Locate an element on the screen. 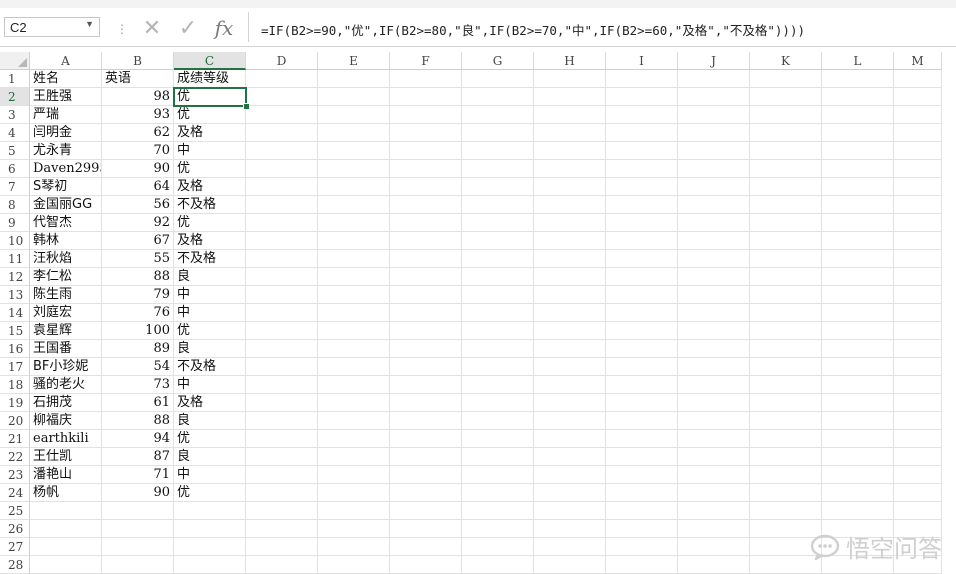 Image resolution: width=956 pixels, height=574 pixels. cell-m23 is located at coordinates (918, 475).